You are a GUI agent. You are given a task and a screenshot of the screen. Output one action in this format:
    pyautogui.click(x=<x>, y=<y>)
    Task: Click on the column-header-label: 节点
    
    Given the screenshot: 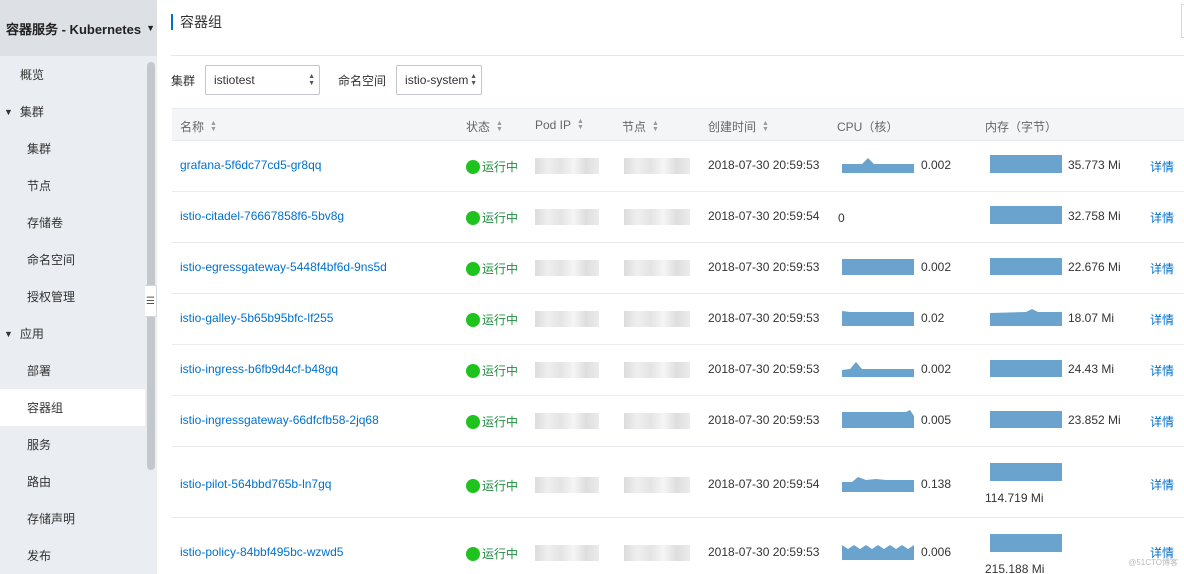 What is the action you would take?
    pyautogui.click(x=634, y=127)
    